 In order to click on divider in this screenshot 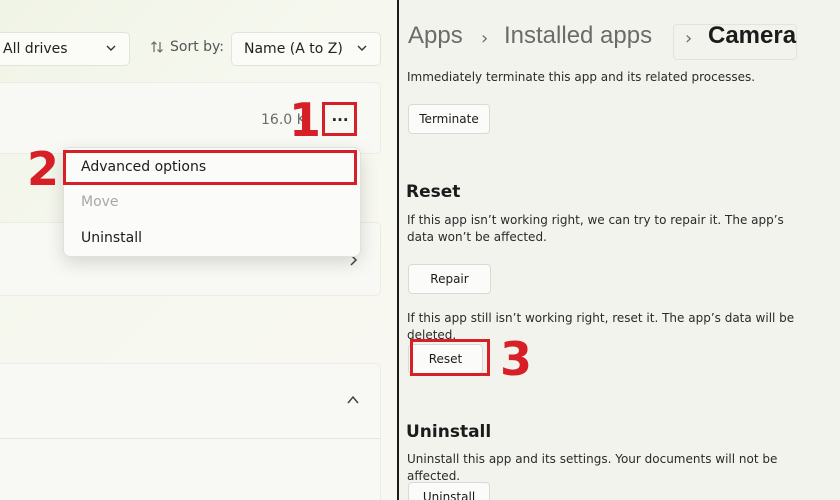, I will do `click(190, 438)`.